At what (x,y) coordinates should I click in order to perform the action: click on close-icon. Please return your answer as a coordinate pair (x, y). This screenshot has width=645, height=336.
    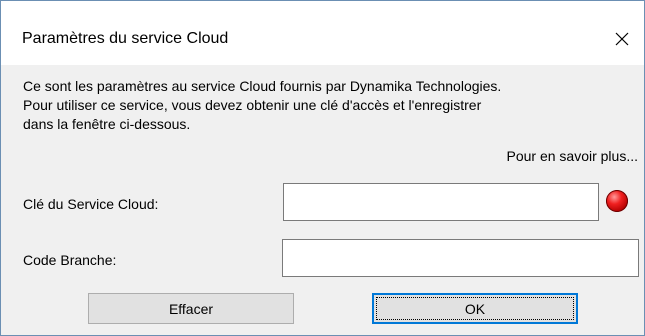
    Looking at the image, I should click on (622, 39).